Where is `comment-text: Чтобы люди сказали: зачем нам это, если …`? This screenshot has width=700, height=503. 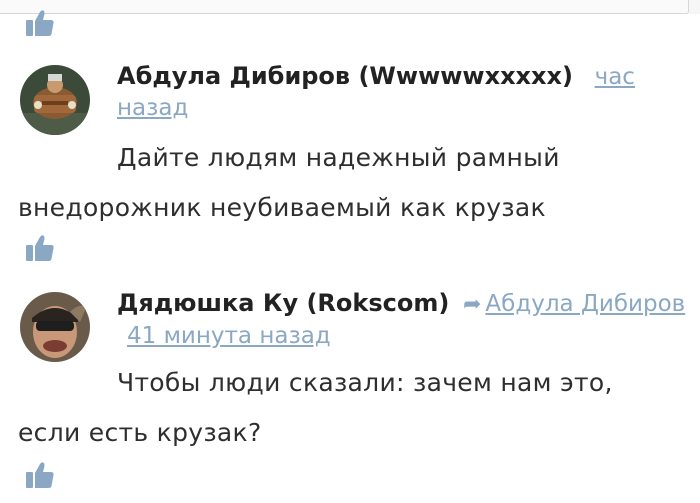 comment-text: Чтобы люди сказали: зачем нам это, если … is located at coordinates (315, 407).